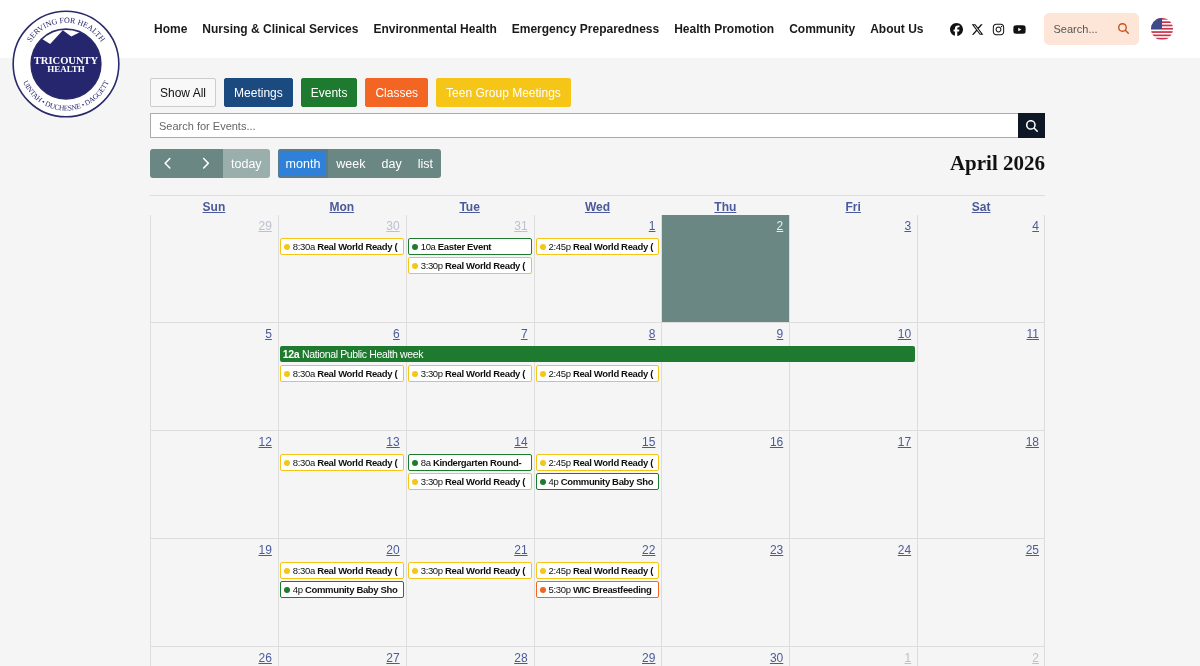 The image size is (1200, 666). Describe the element at coordinates (1019, 29) in the screenshot. I see `youtube-icon` at that location.